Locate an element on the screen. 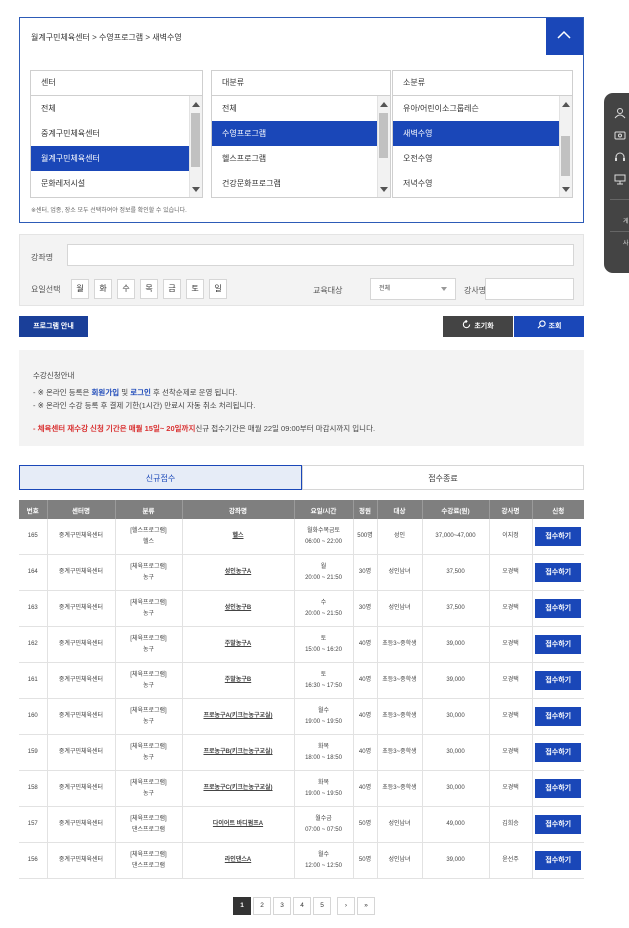  list-item: 건강문화프로그램 is located at coordinates (295, 183).